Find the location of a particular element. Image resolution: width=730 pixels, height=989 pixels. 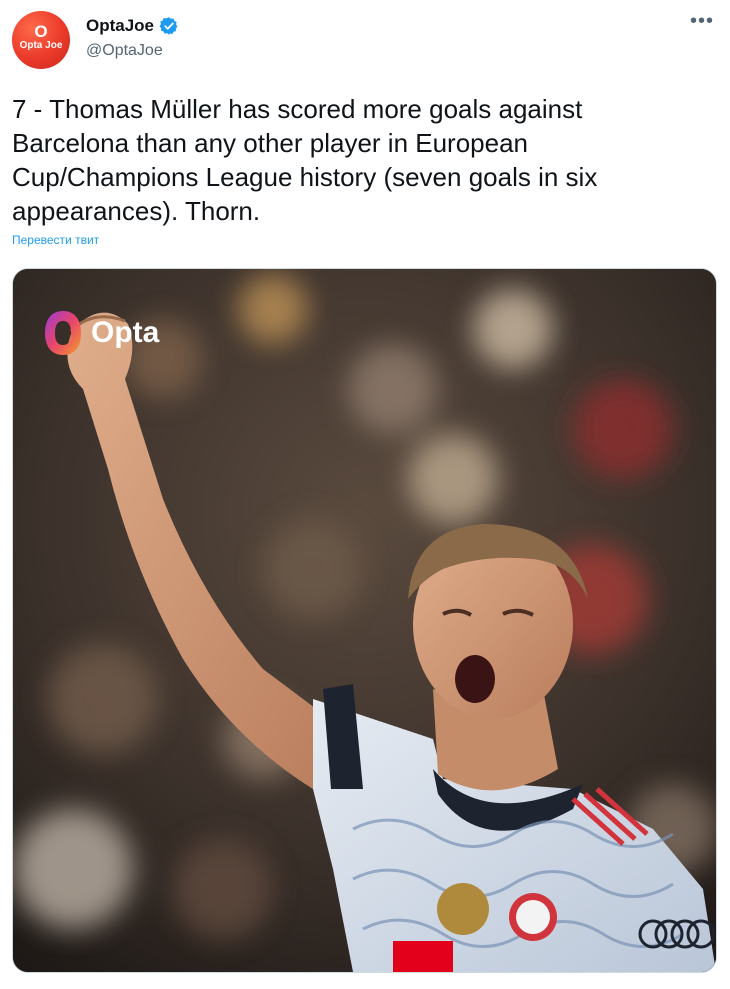

opta-watermark-text: Opta is located at coordinates (125, 332).